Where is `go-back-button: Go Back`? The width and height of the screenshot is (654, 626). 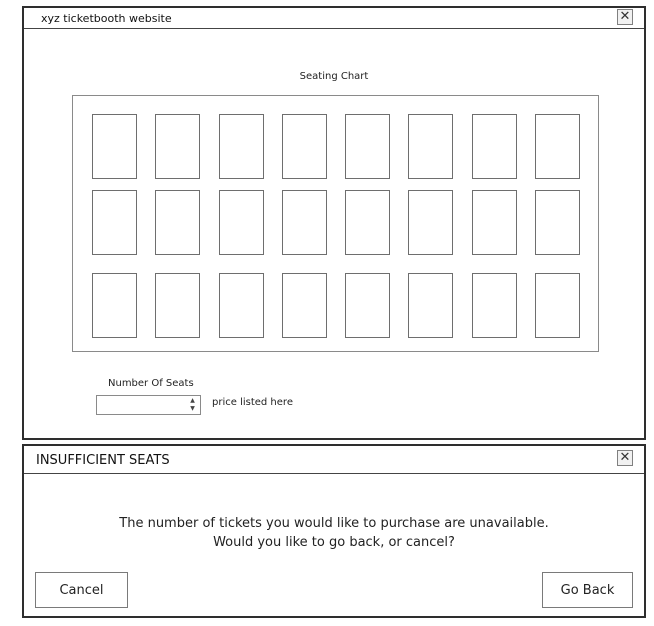 go-back-button: Go Back is located at coordinates (587, 590).